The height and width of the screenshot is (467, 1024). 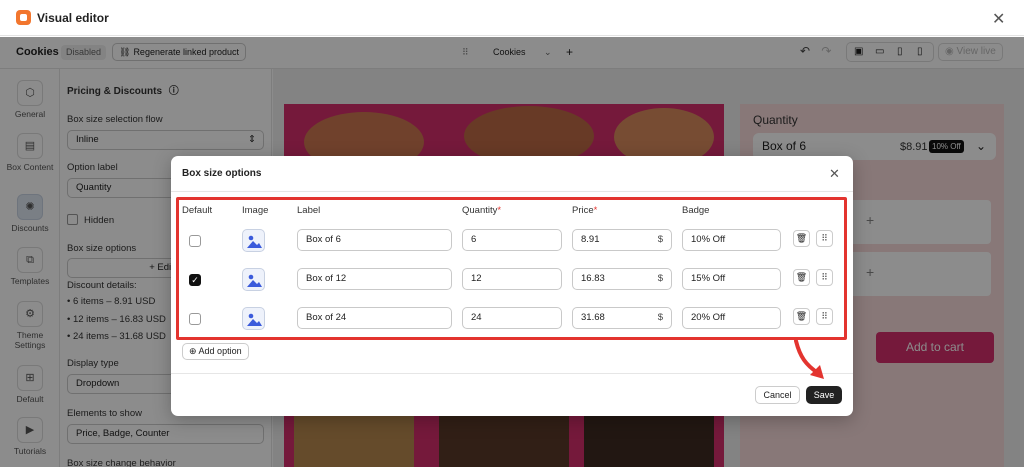 I want to click on add-option-label: Add option, so click(x=220, y=351).